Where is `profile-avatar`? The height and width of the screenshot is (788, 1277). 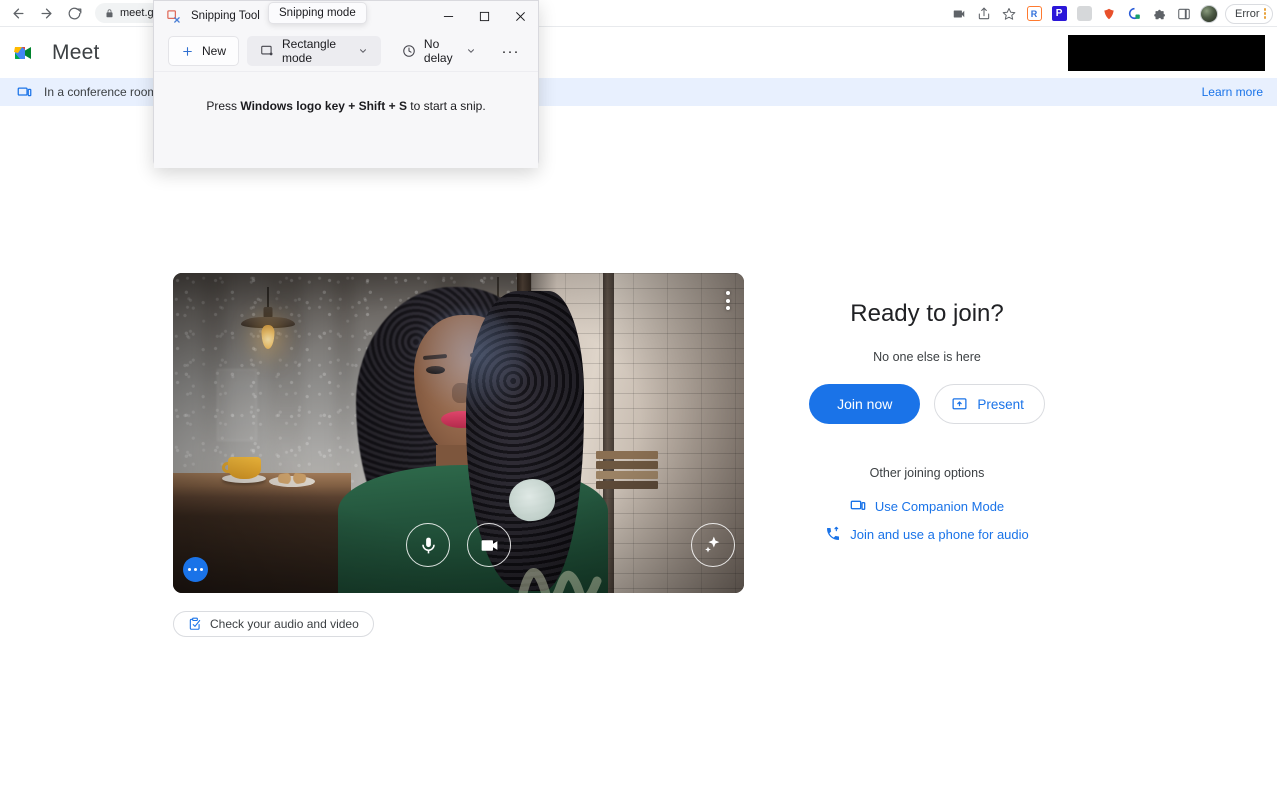
profile-avatar is located at coordinates (1209, 14).